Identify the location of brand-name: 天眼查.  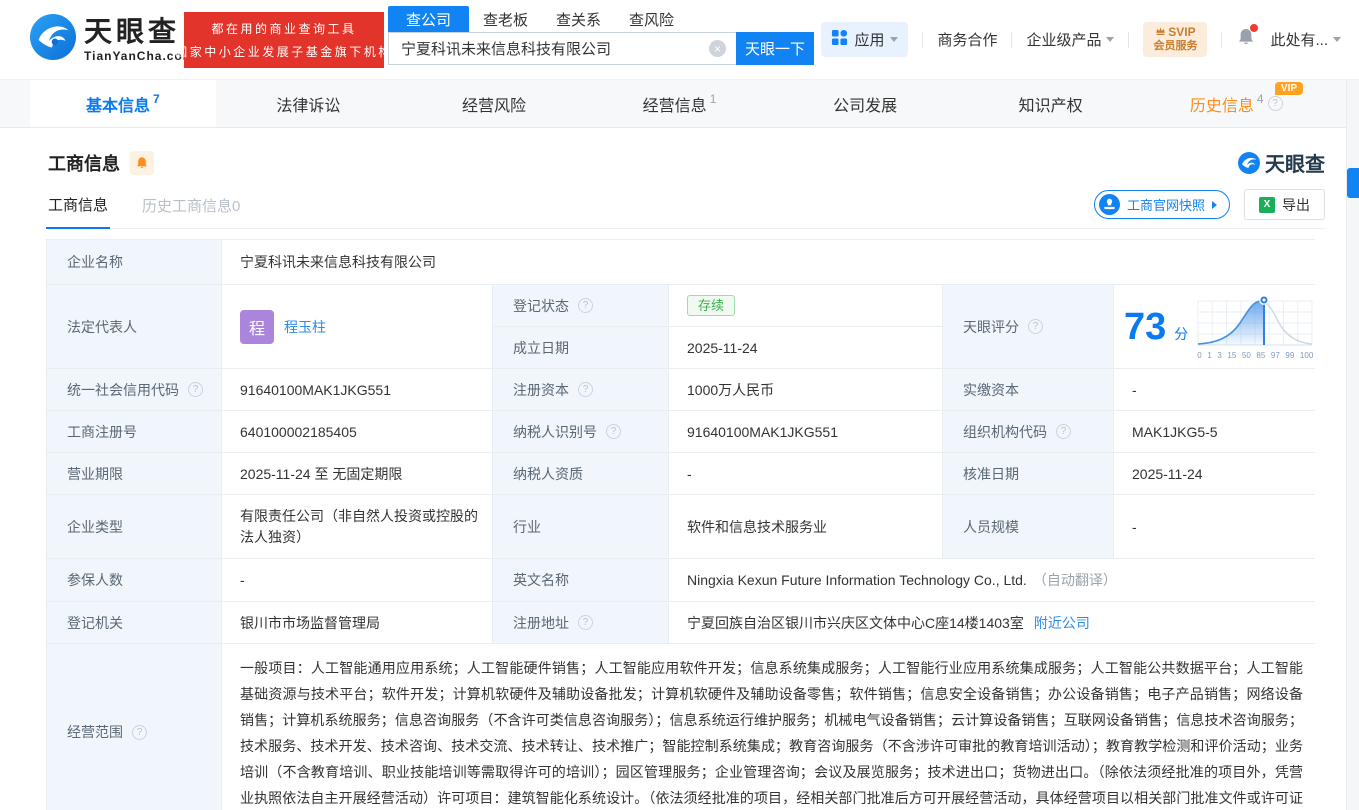
(132, 31).